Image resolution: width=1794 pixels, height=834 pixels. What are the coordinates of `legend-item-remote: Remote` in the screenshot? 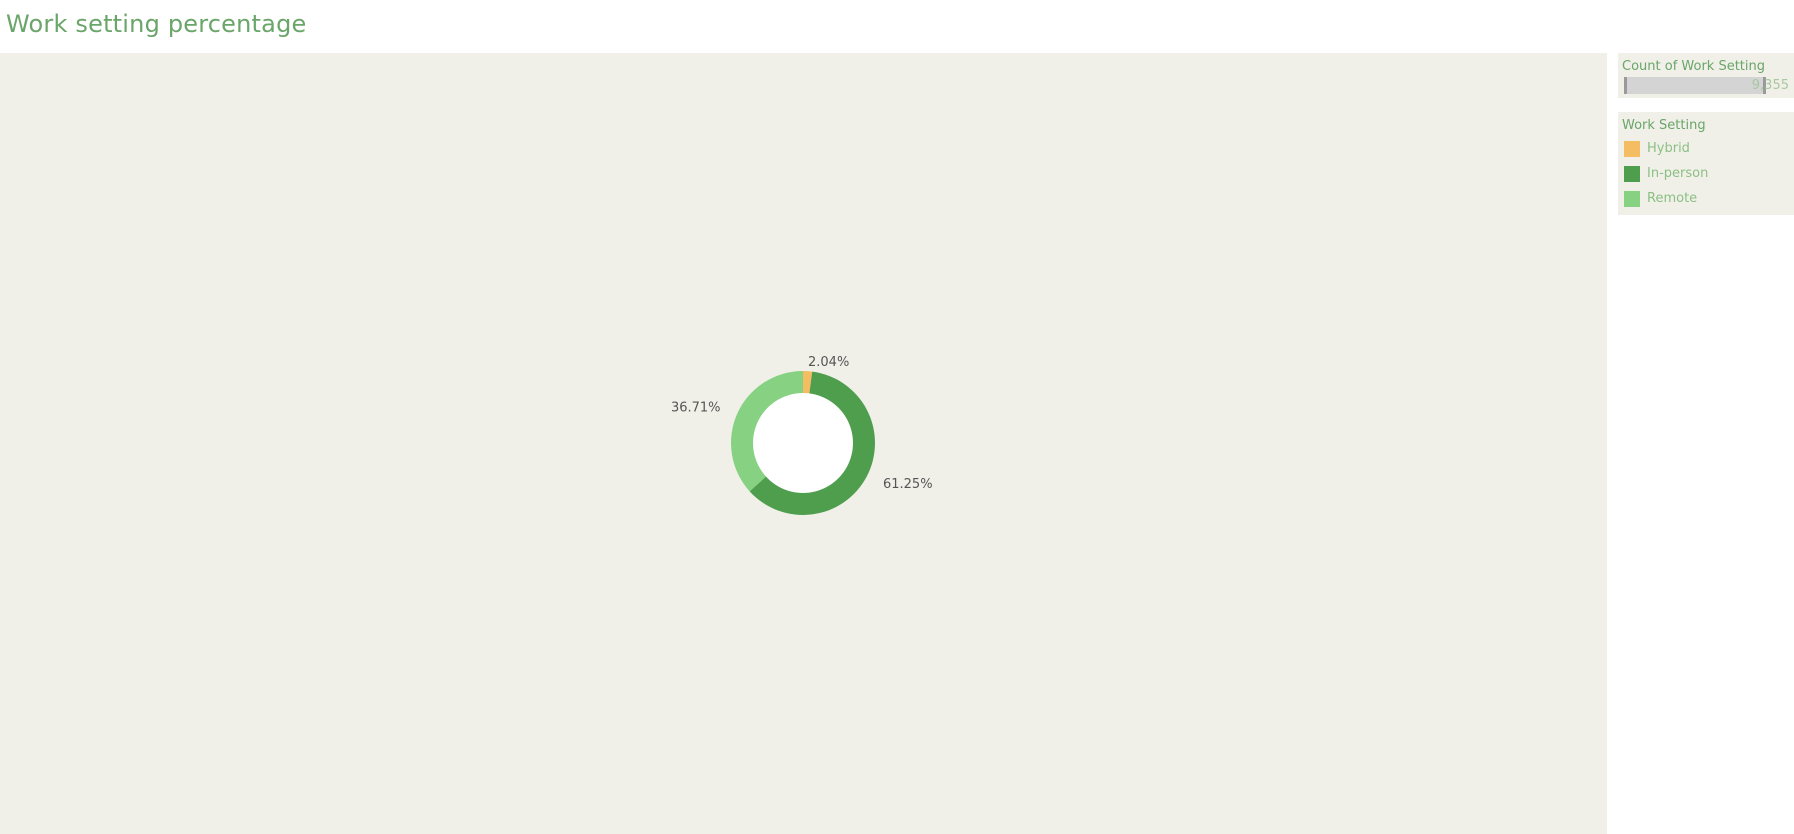 It's located at (1706, 198).